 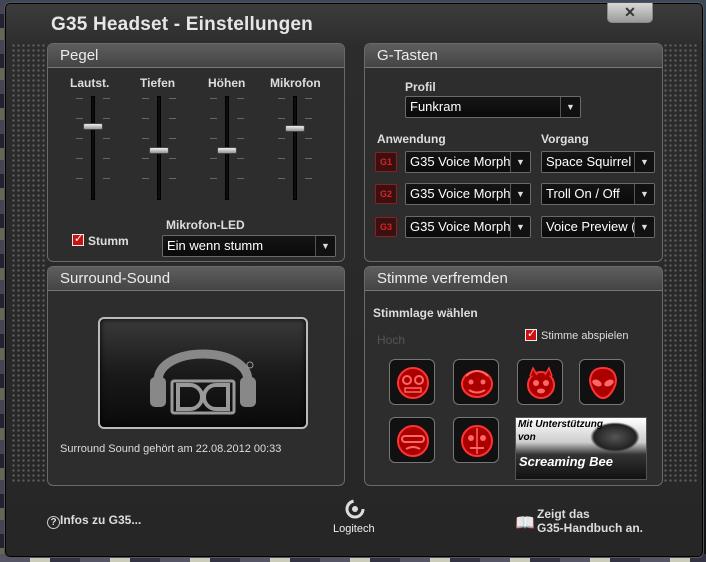 What do you see at coordinates (513, 56) in the screenshot?
I see `g-keys-header: G-Tasten` at bounding box center [513, 56].